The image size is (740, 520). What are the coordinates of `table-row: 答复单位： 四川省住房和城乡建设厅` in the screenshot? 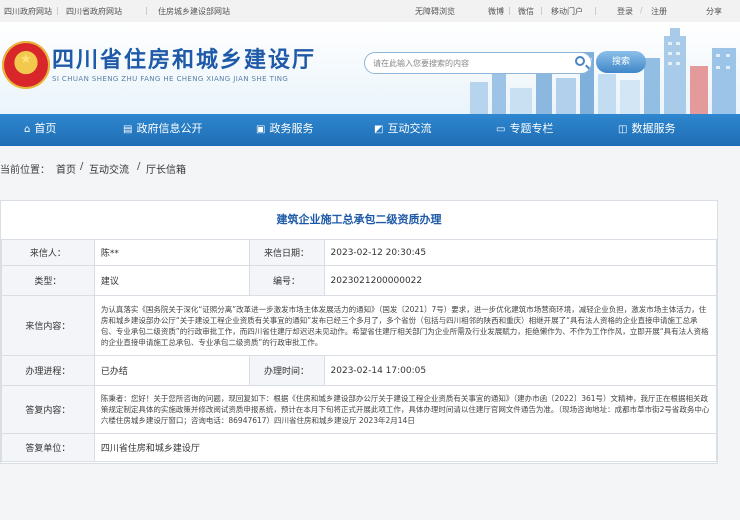 It's located at (359, 447).